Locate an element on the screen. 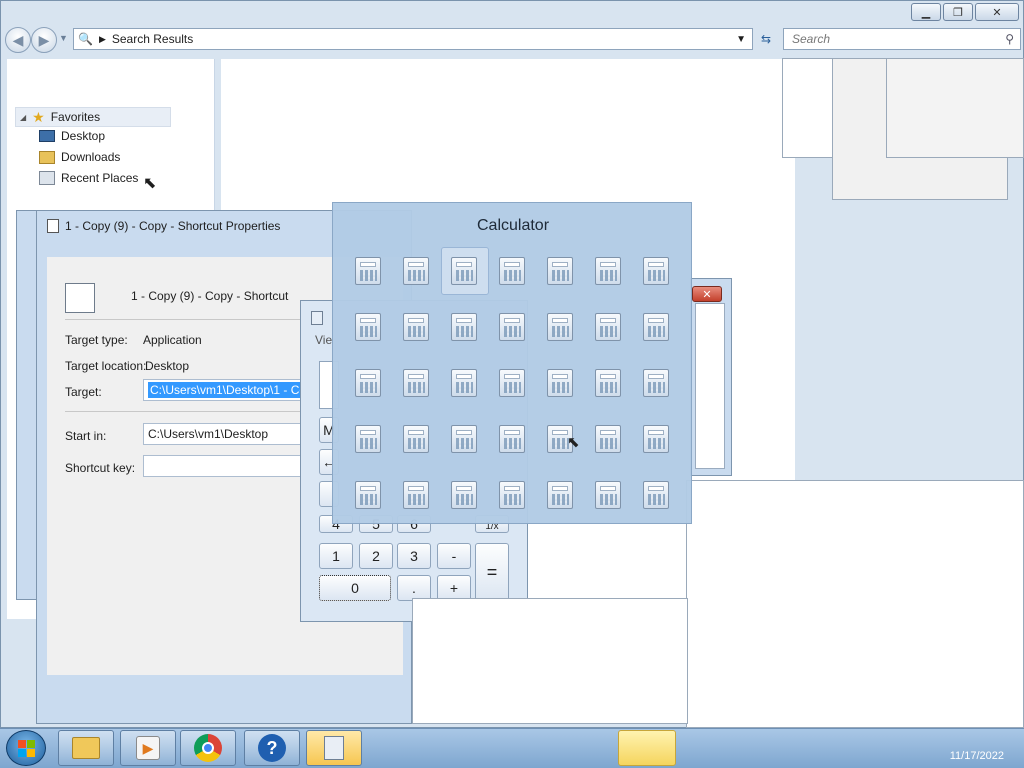 This screenshot has width=1024, height=768. forward-button: ▶ is located at coordinates (44, 40).